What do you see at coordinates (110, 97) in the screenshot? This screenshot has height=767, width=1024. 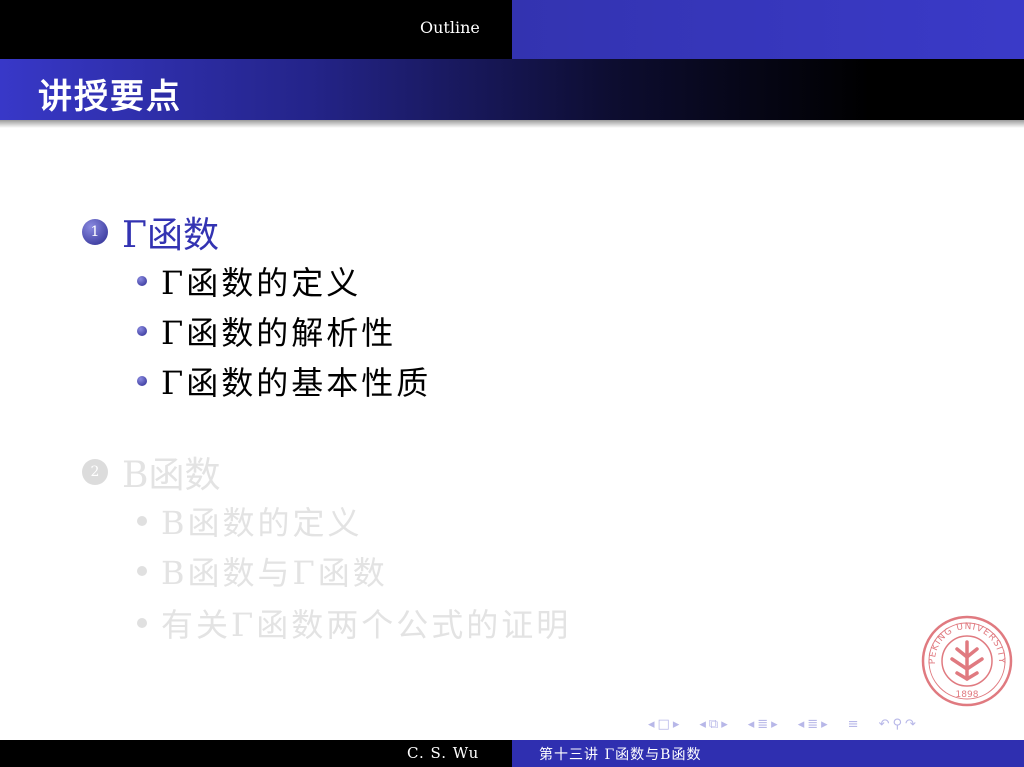 I see `frame-title: 讲授要点` at bounding box center [110, 97].